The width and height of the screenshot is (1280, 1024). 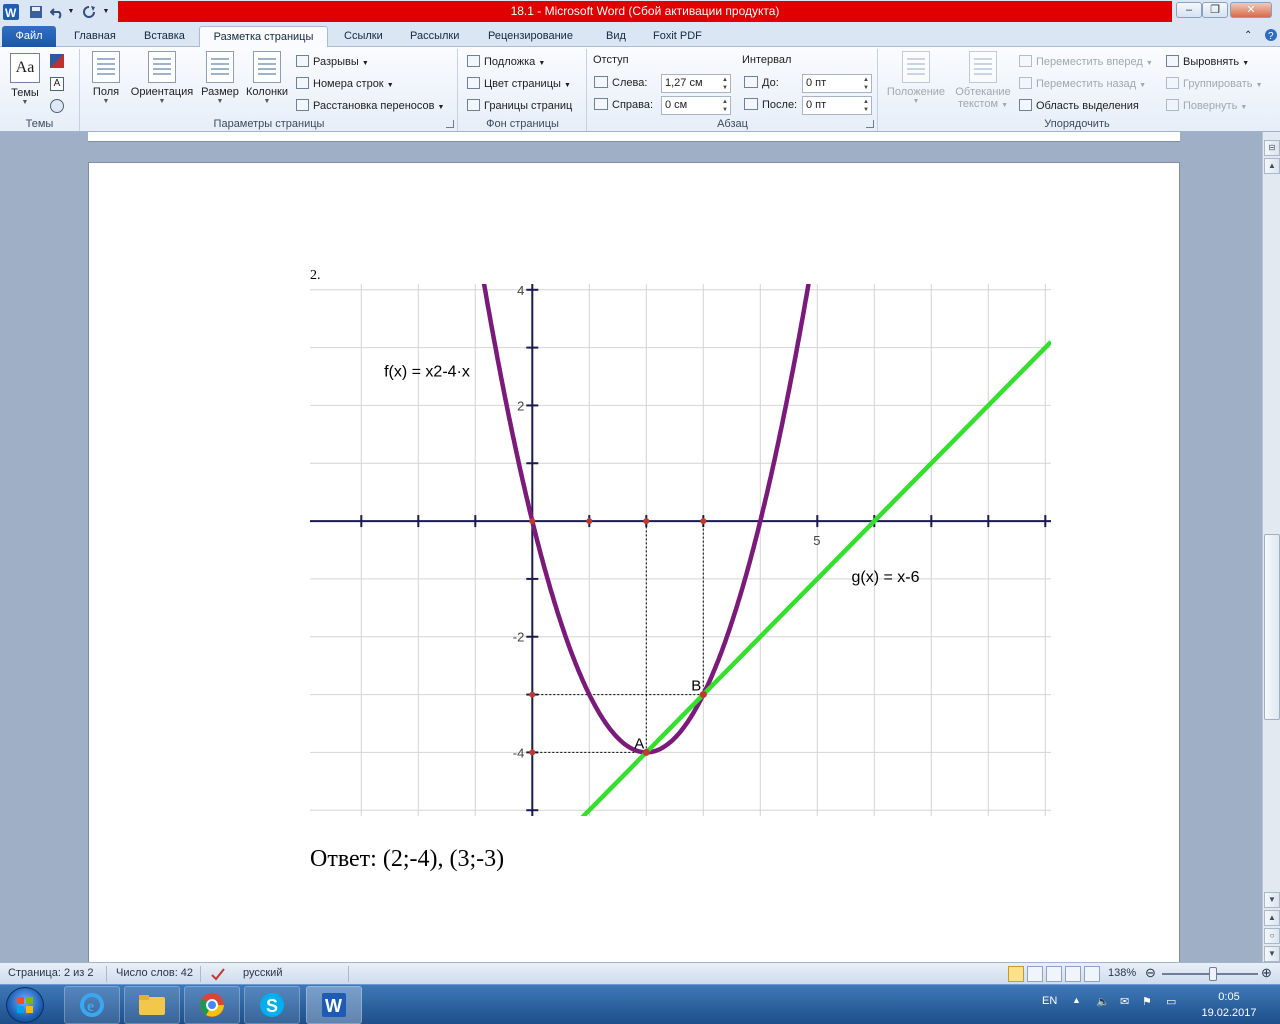 What do you see at coordinates (1035, 974) in the screenshot?
I see `full-screen-reading-view-button` at bounding box center [1035, 974].